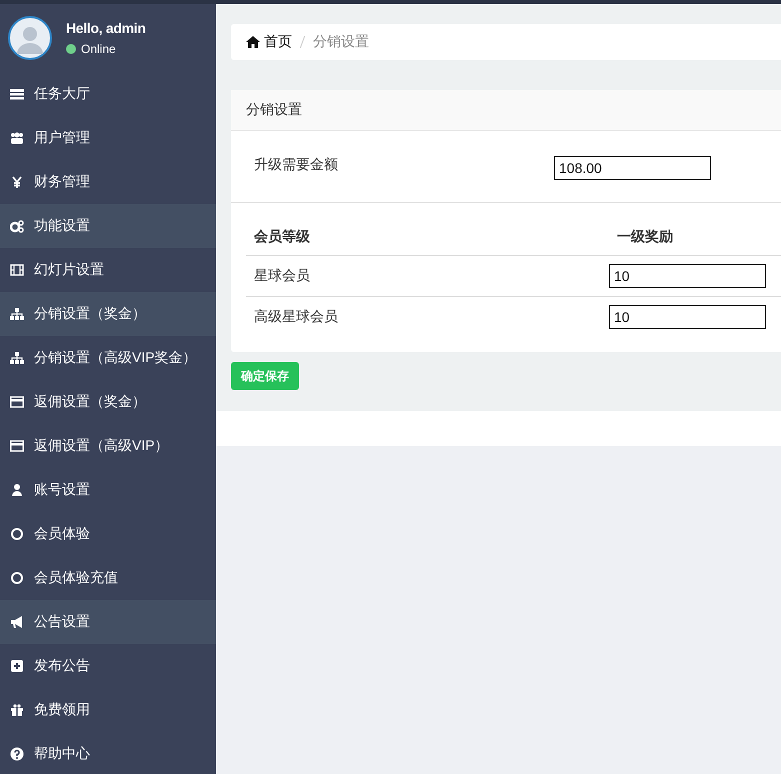  Describe the element at coordinates (108, 622) in the screenshot. I see `sidebar-item: 公告设置` at that location.